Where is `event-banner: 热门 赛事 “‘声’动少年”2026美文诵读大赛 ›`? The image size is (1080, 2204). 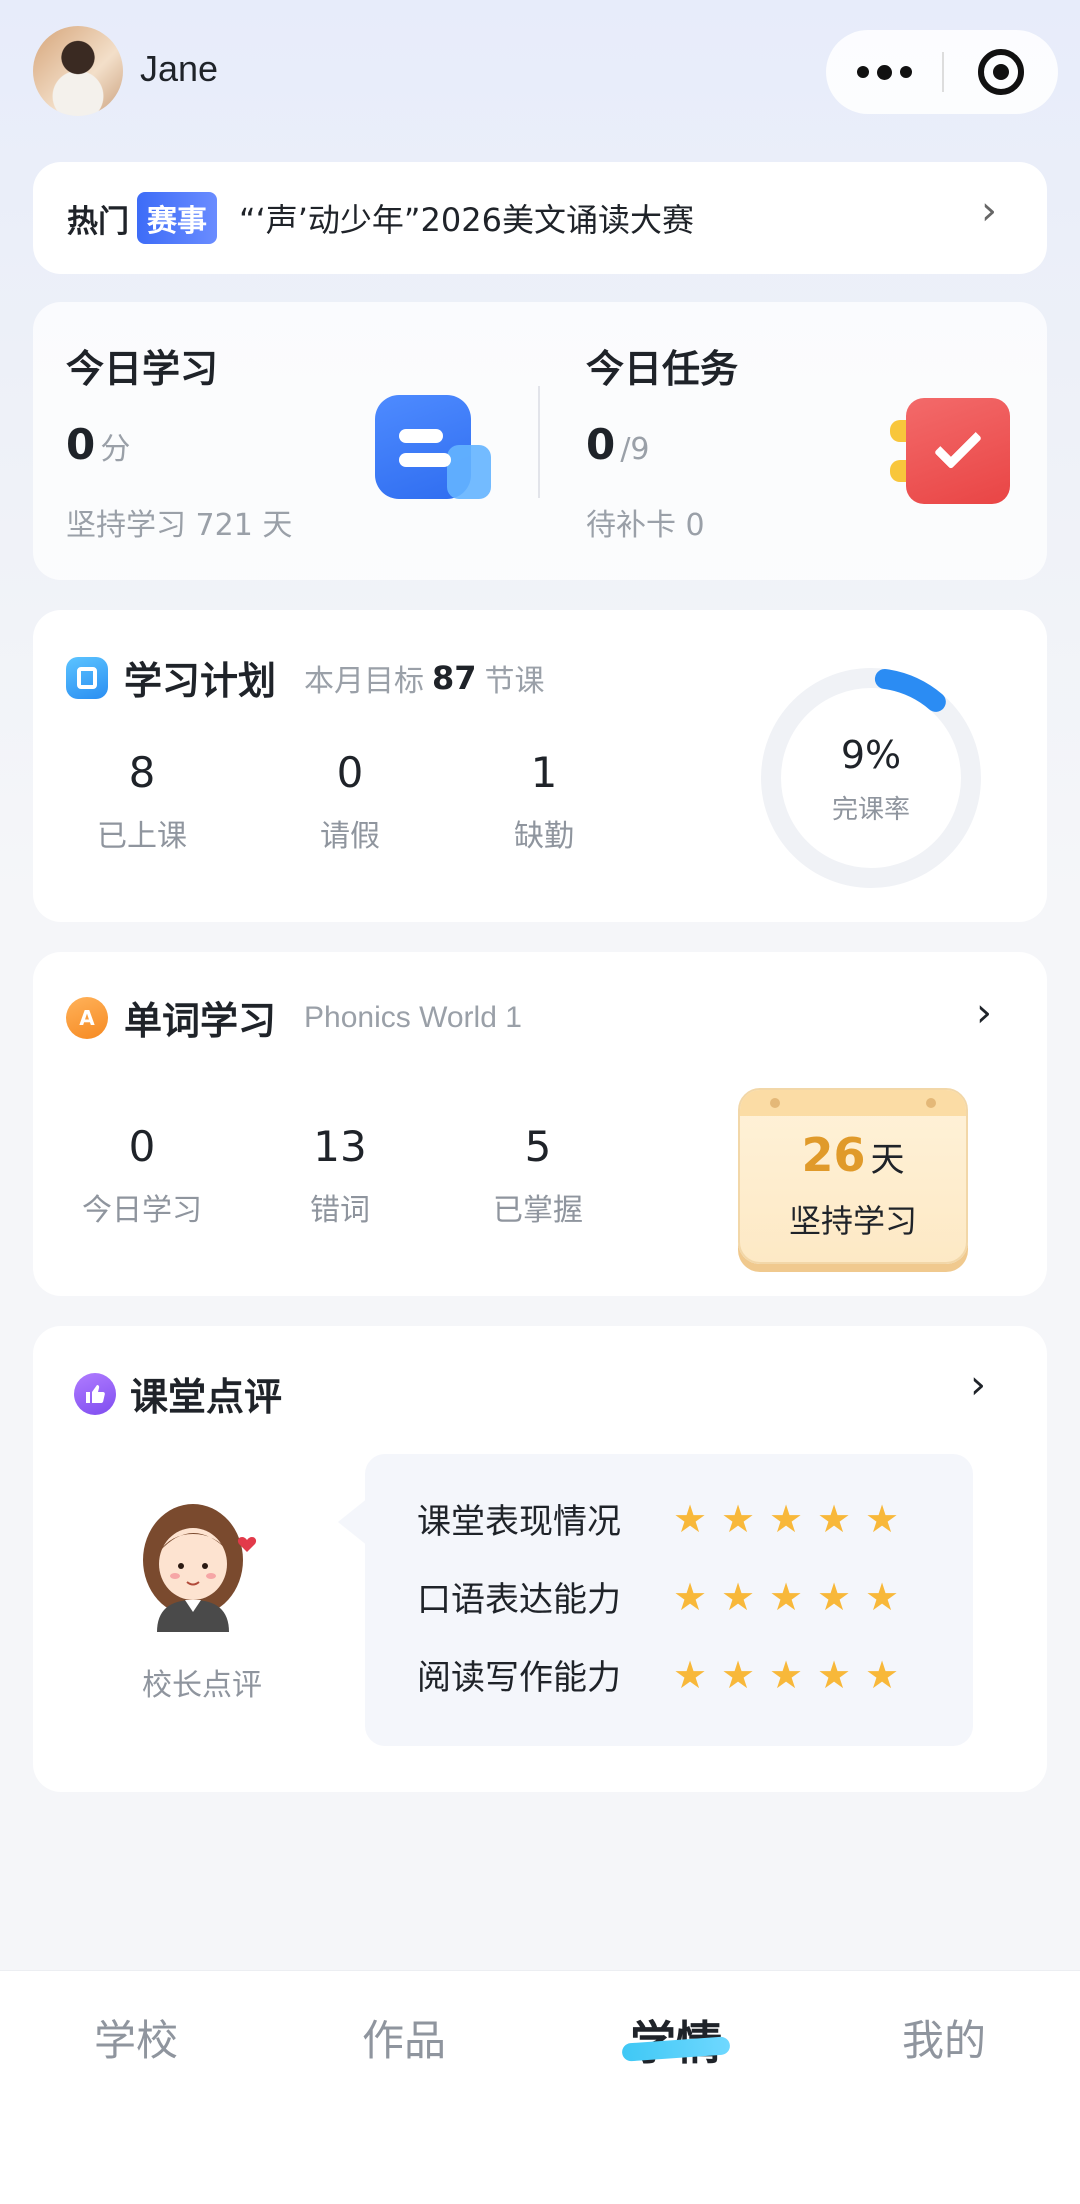 event-banner: 热门 赛事 “‘声’动少年”2026美文诵读大赛 › is located at coordinates (540, 218).